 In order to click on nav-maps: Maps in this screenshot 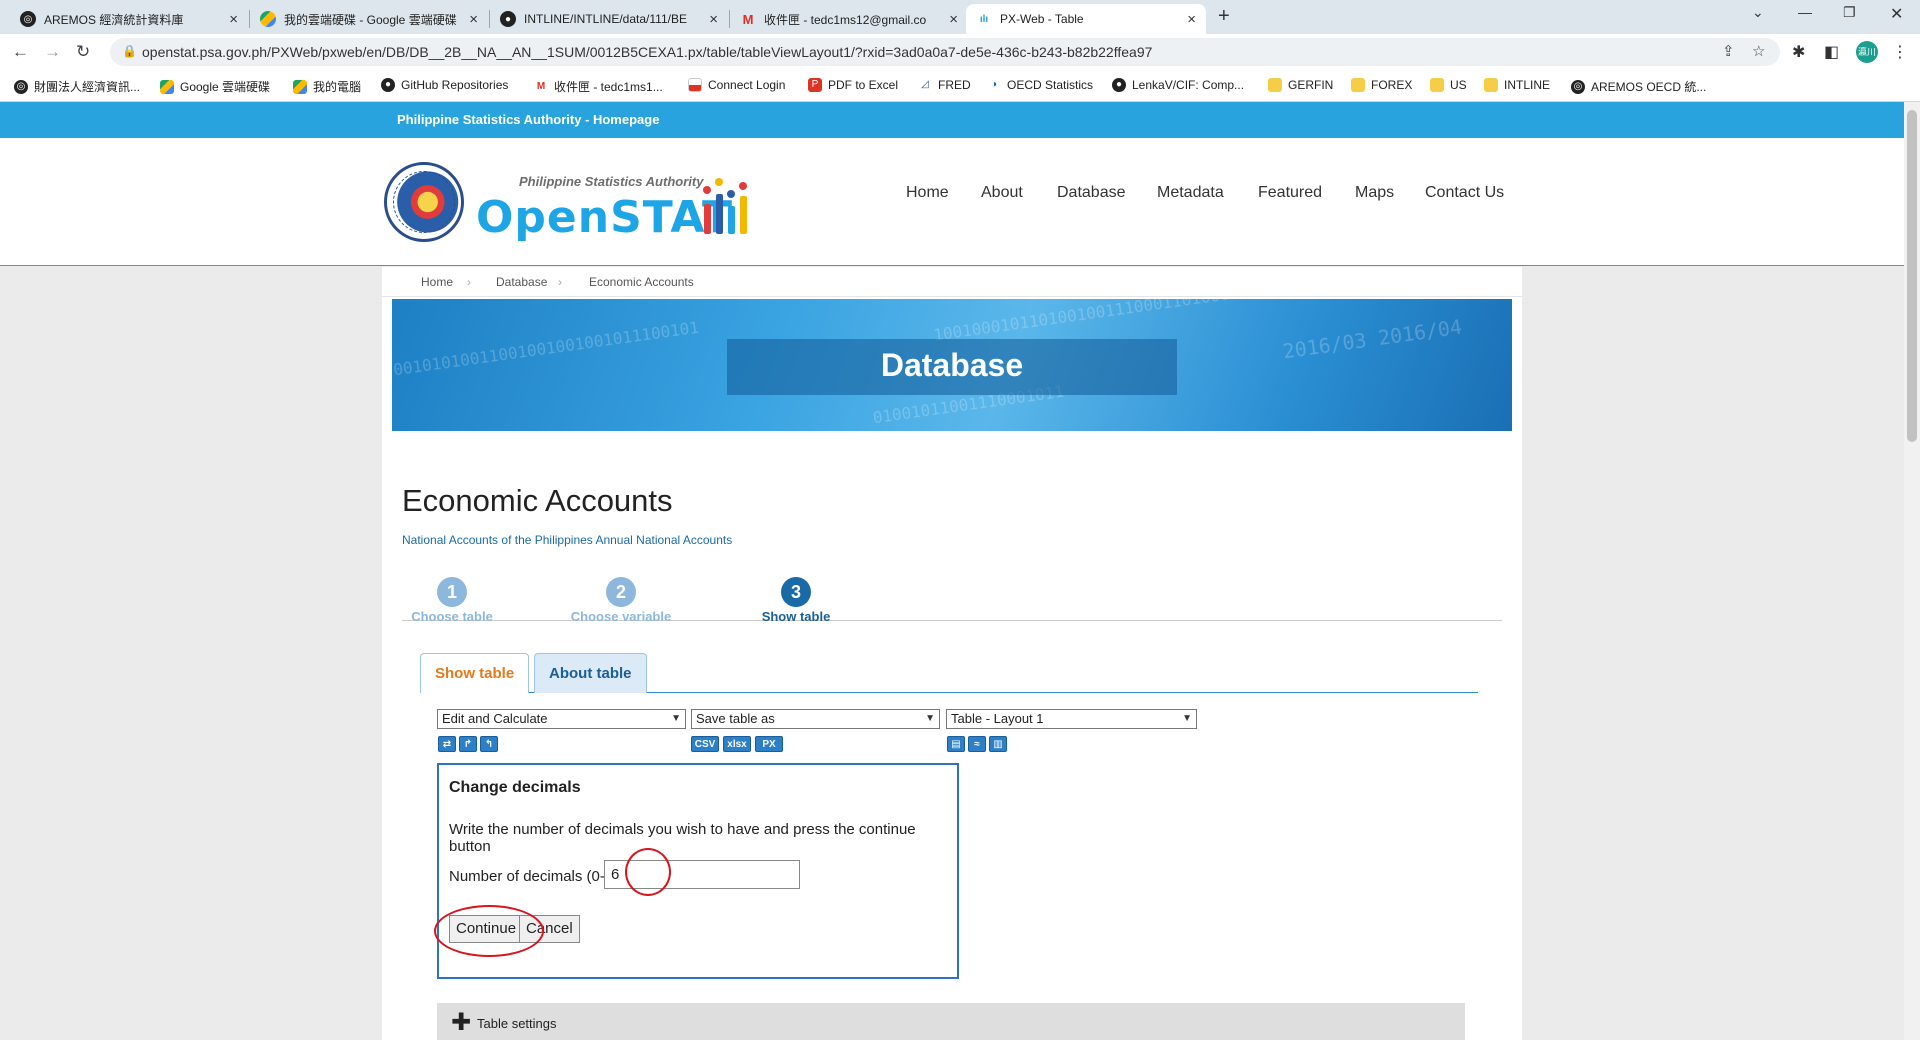, I will do `click(1374, 193)`.